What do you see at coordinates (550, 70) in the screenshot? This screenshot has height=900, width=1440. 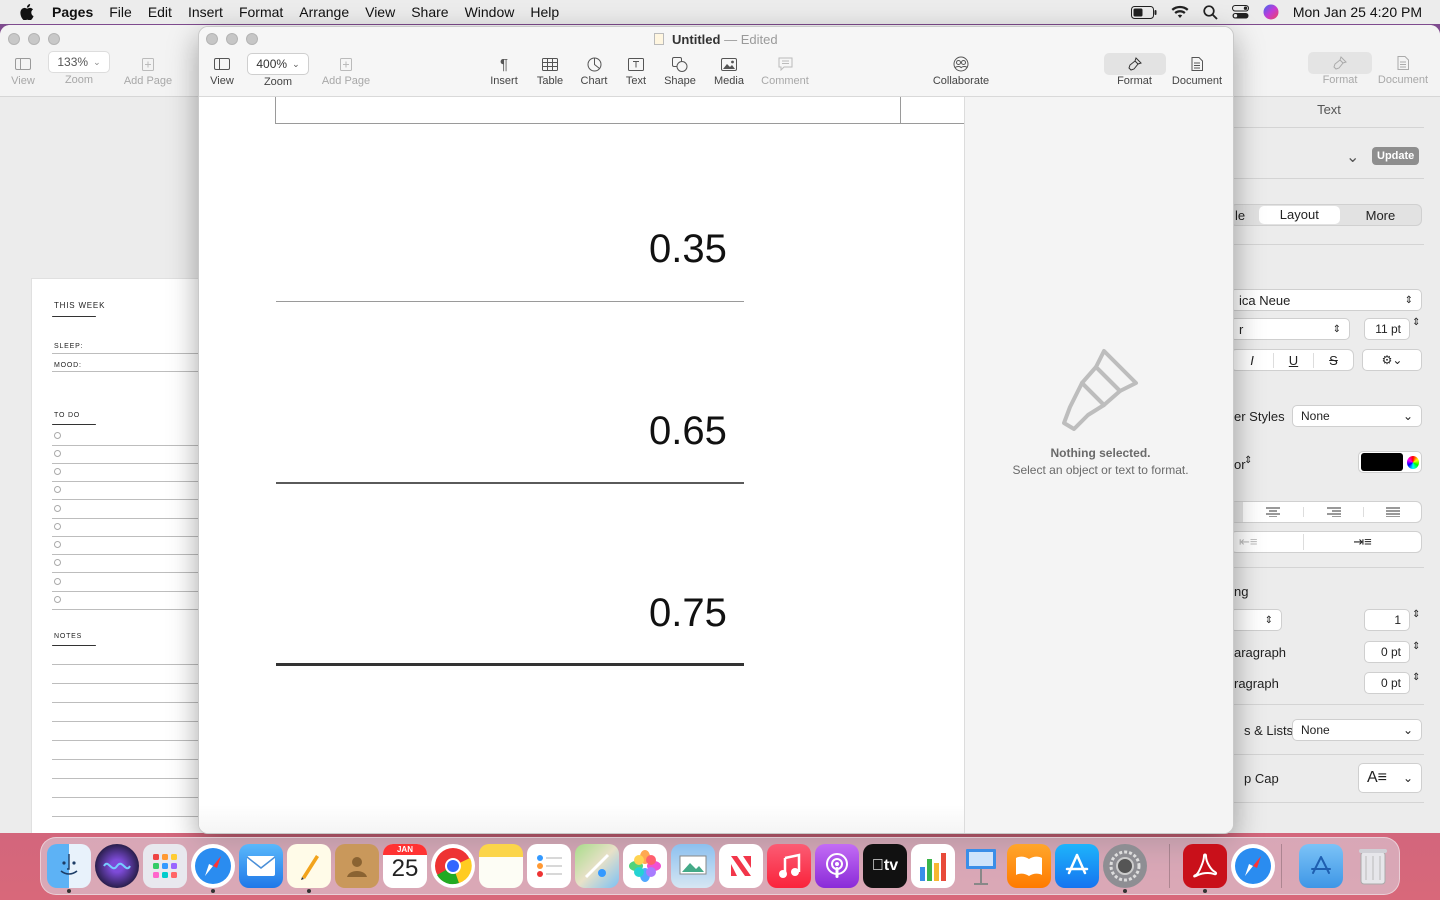 I see `table-button: Table` at bounding box center [550, 70].